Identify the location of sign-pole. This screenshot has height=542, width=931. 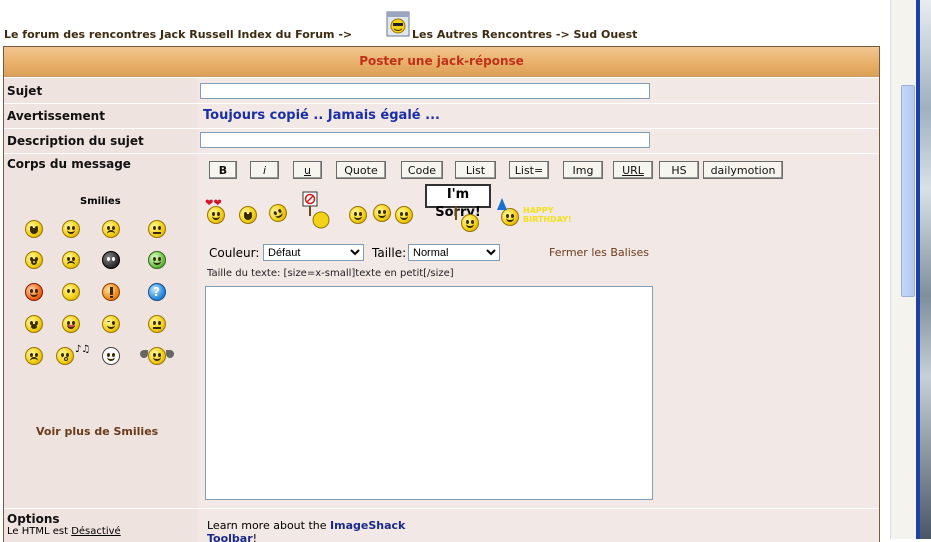
(456, 213).